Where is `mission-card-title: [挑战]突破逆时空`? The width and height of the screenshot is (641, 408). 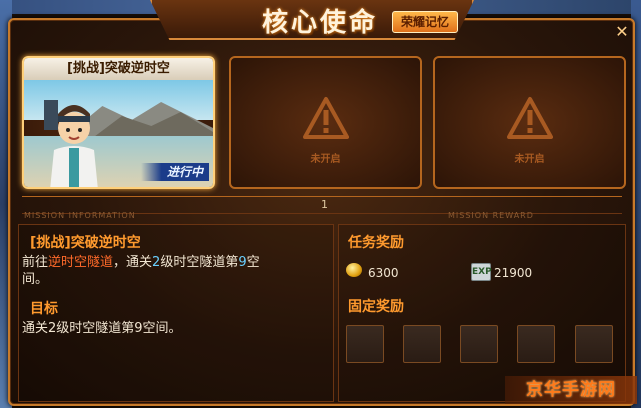
mission-card-title: [挑战]突破逆时空 is located at coordinates (118, 69).